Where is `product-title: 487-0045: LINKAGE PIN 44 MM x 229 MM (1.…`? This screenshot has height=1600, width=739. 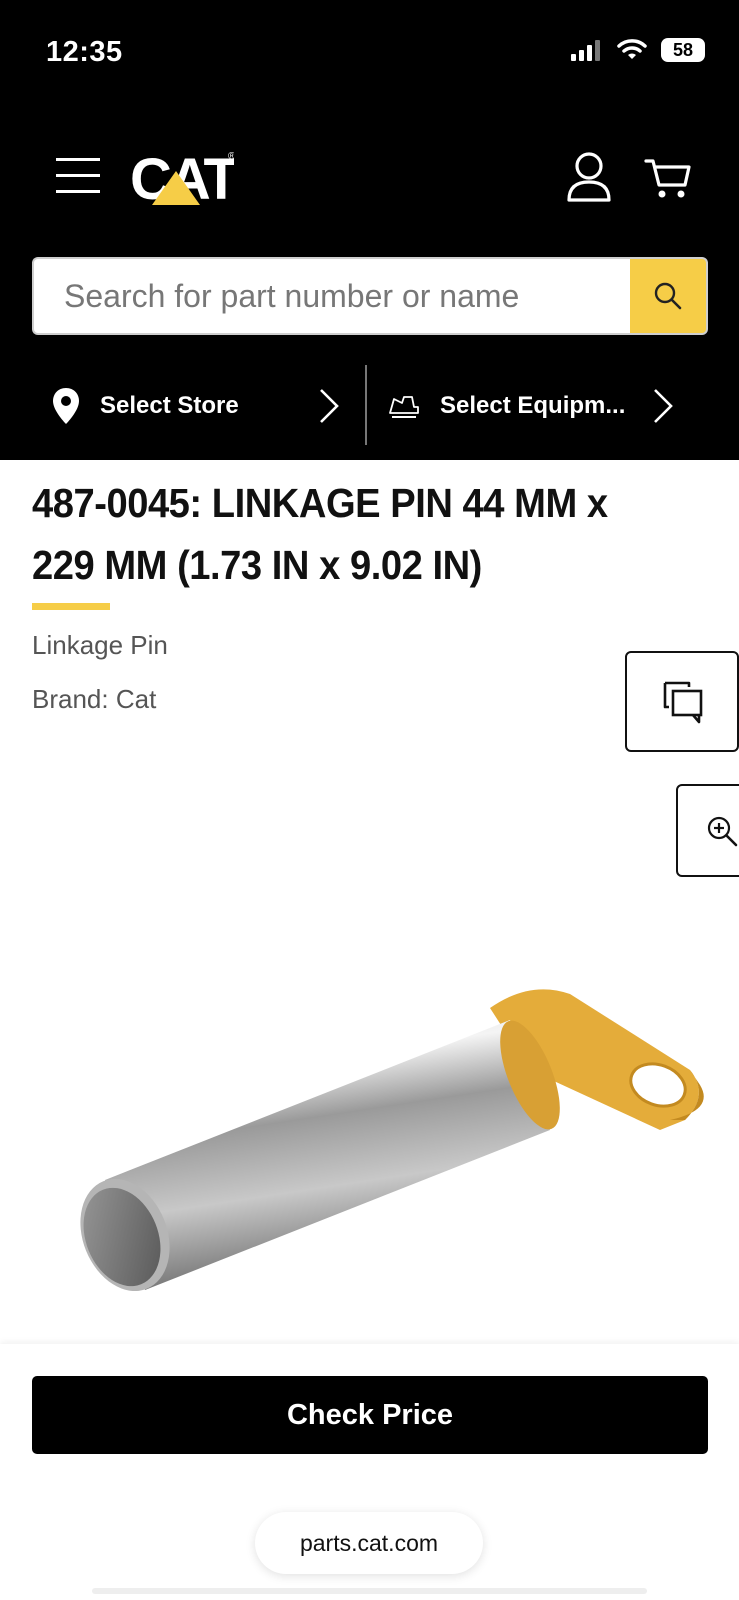 product-title: 487-0045: LINKAGE PIN 44 MM x 229 MM (1.… is located at coordinates (320, 534).